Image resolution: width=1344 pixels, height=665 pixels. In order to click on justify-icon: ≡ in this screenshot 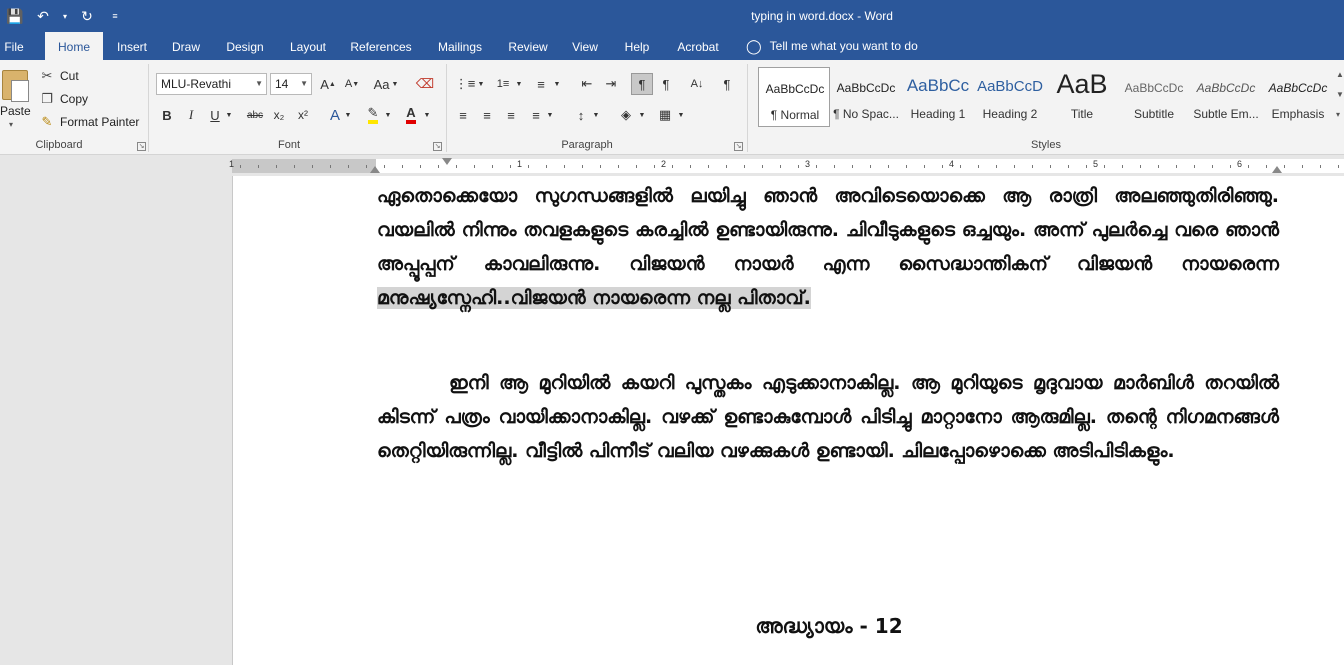, I will do `click(536, 115)`.